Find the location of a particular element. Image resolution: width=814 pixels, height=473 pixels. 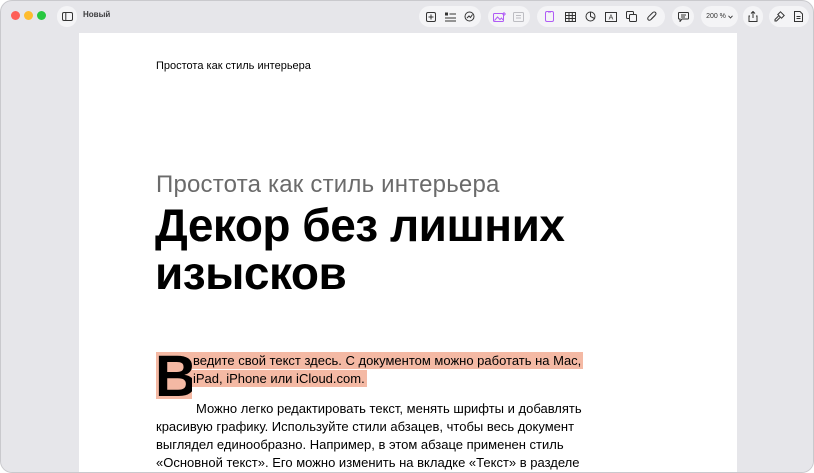

share-icon is located at coordinates (753, 17).